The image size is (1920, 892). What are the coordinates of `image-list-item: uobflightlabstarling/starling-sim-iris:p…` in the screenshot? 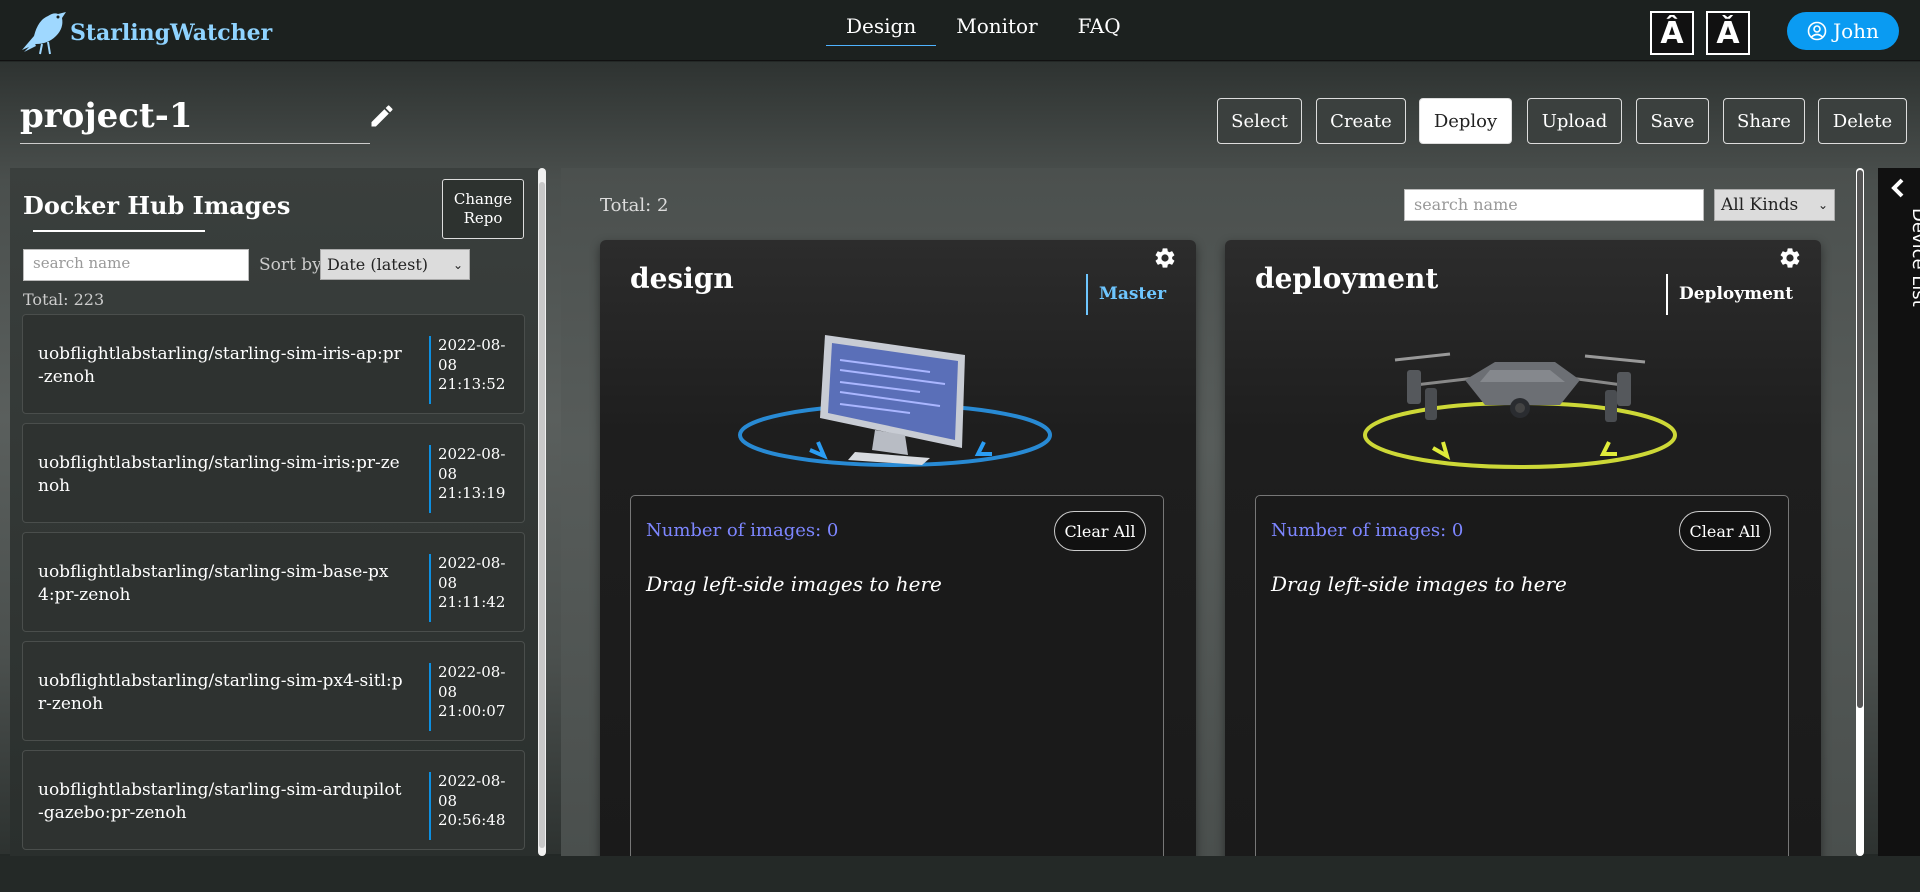 It's located at (273, 473).